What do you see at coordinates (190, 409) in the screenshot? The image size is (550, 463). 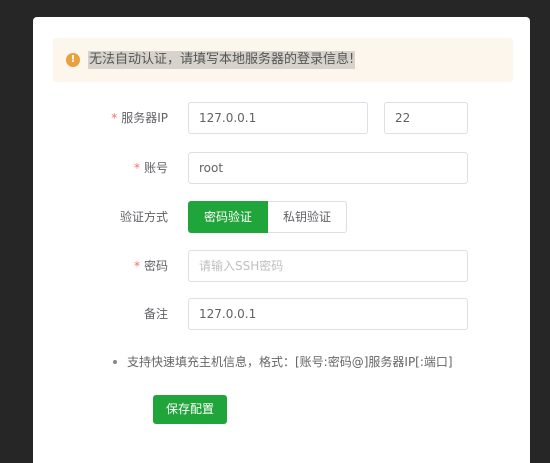 I see `save-config-button: 保存配置` at bounding box center [190, 409].